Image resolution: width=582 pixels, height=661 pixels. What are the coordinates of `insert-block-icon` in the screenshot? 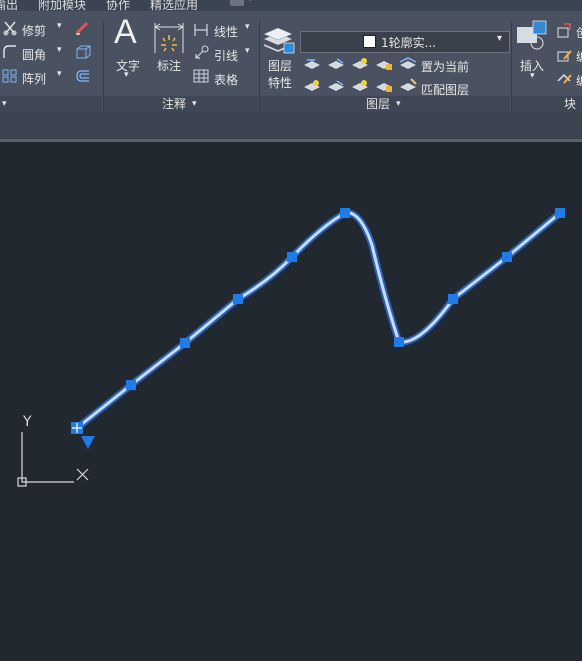 It's located at (532, 35).